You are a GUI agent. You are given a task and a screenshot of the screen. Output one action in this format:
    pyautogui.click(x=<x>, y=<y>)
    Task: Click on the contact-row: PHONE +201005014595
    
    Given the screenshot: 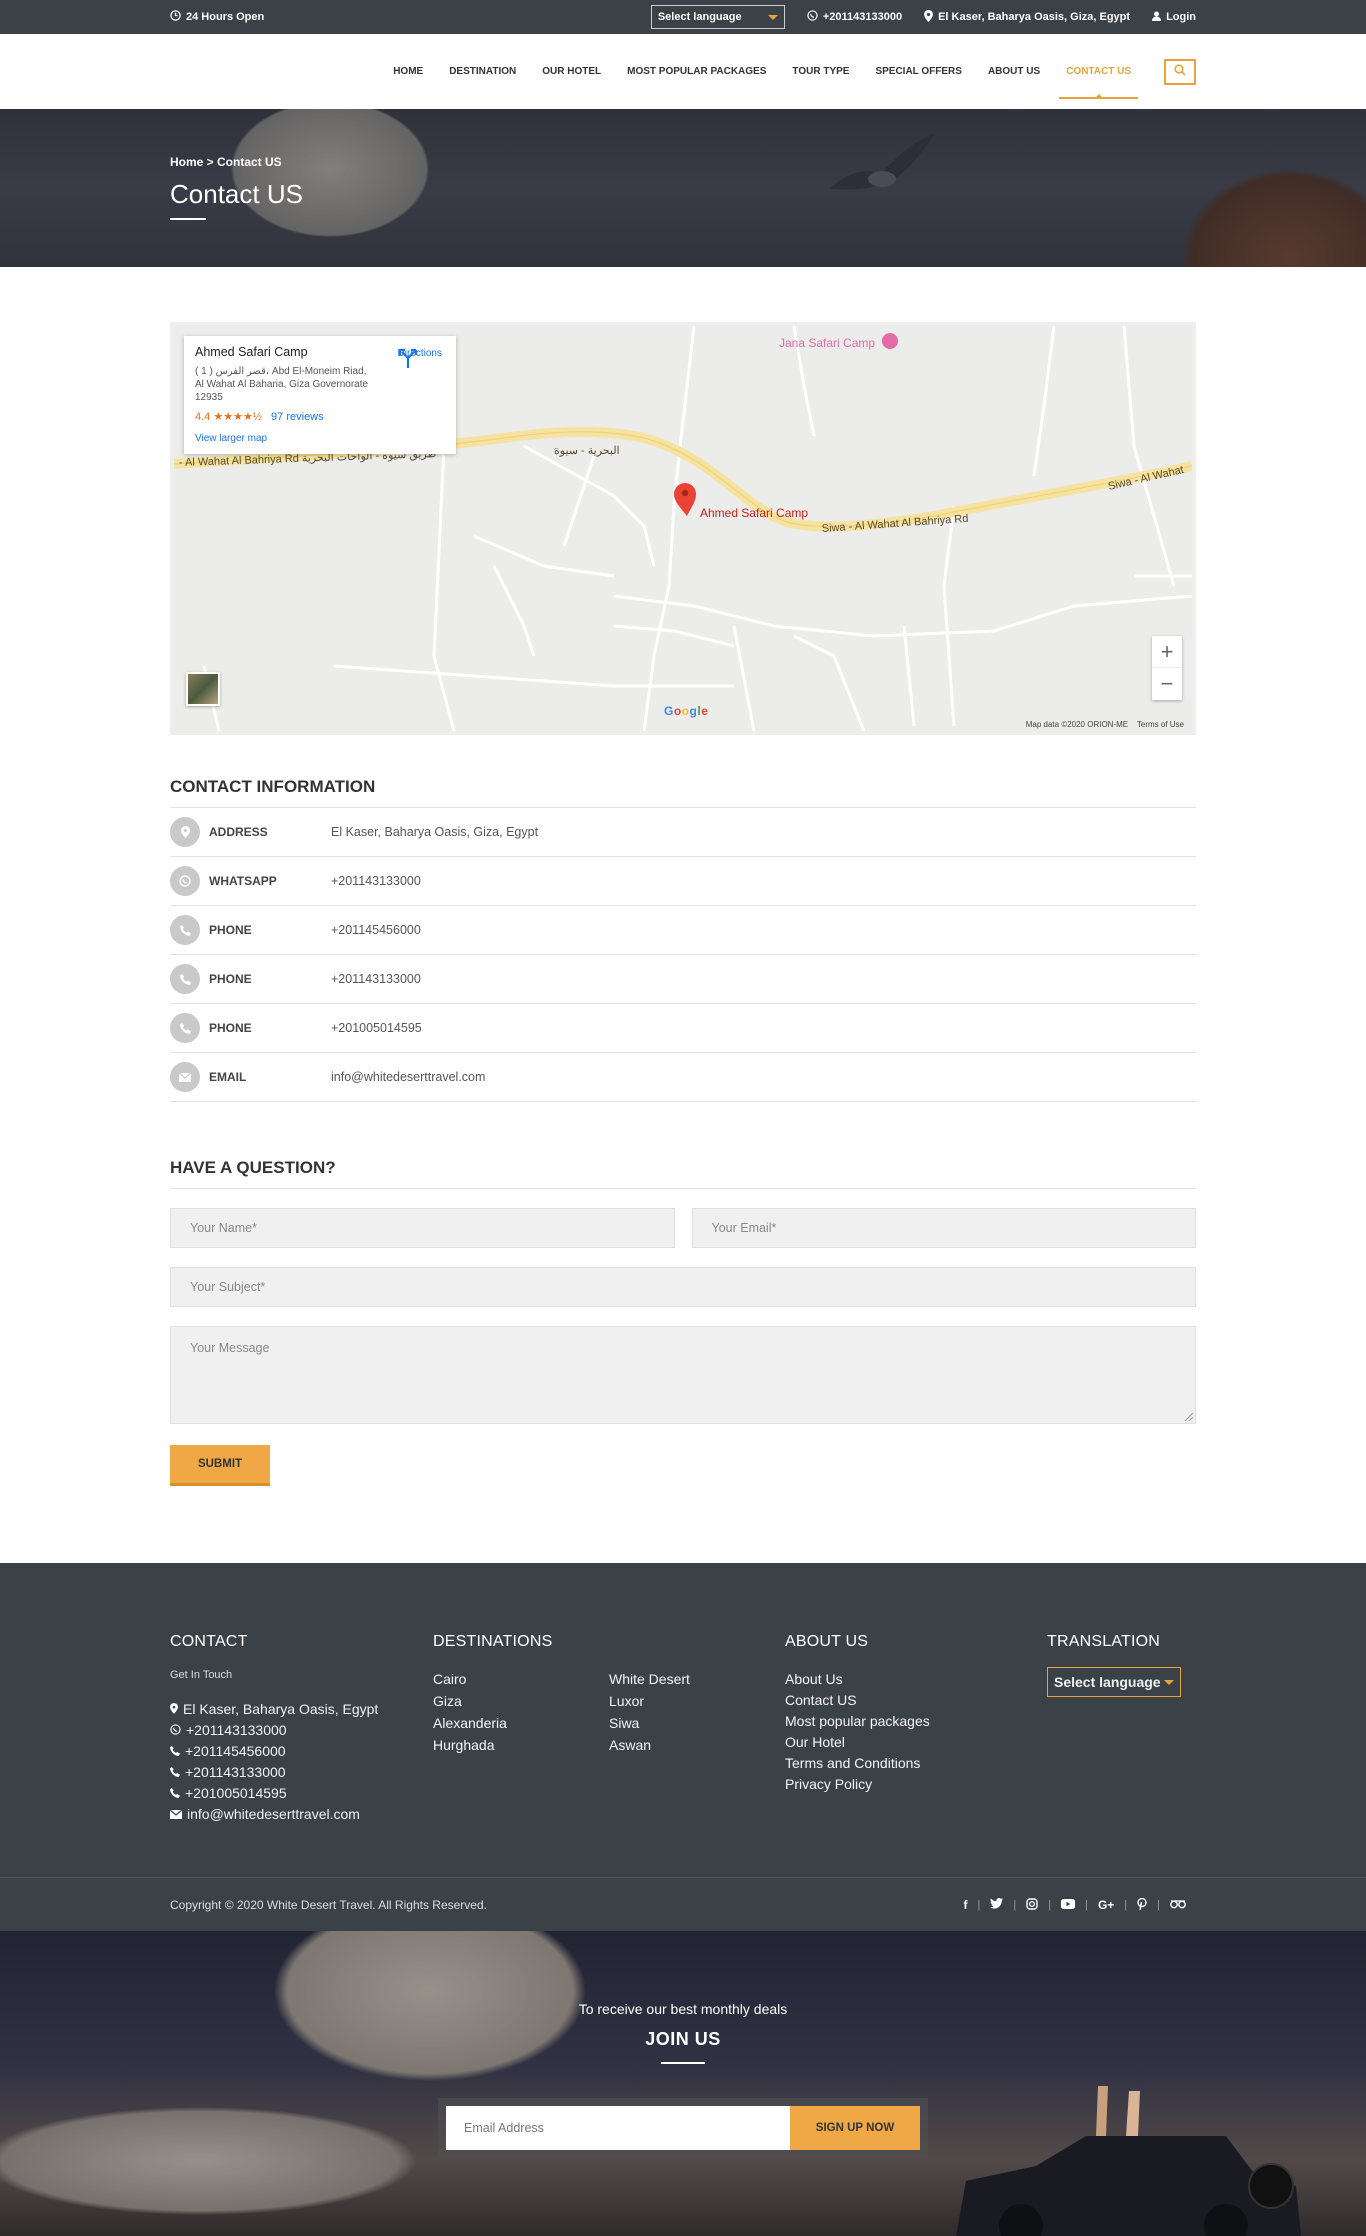 What is the action you would take?
    pyautogui.click(x=683, y=1028)
    